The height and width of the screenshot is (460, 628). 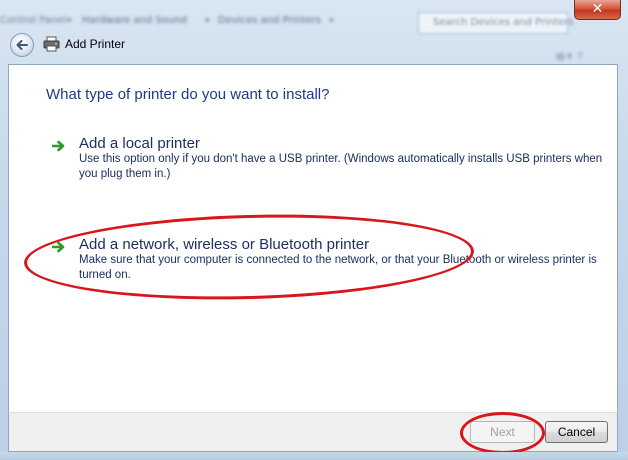 What do you see at coordinates (269, 20) in the screenshot?
I see `breadcrumb-item-devices: Devices and Printers` at bounding box center [269, 20].